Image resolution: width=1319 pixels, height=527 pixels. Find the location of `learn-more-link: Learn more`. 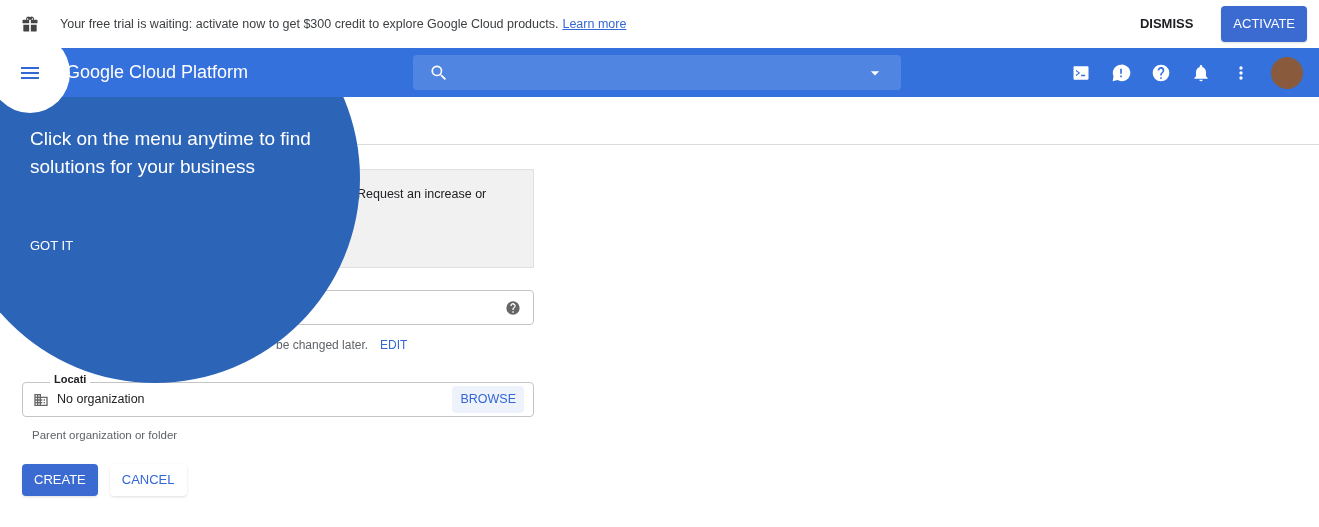

learn-more-link: Learn more is located at coordinates (594, 24).